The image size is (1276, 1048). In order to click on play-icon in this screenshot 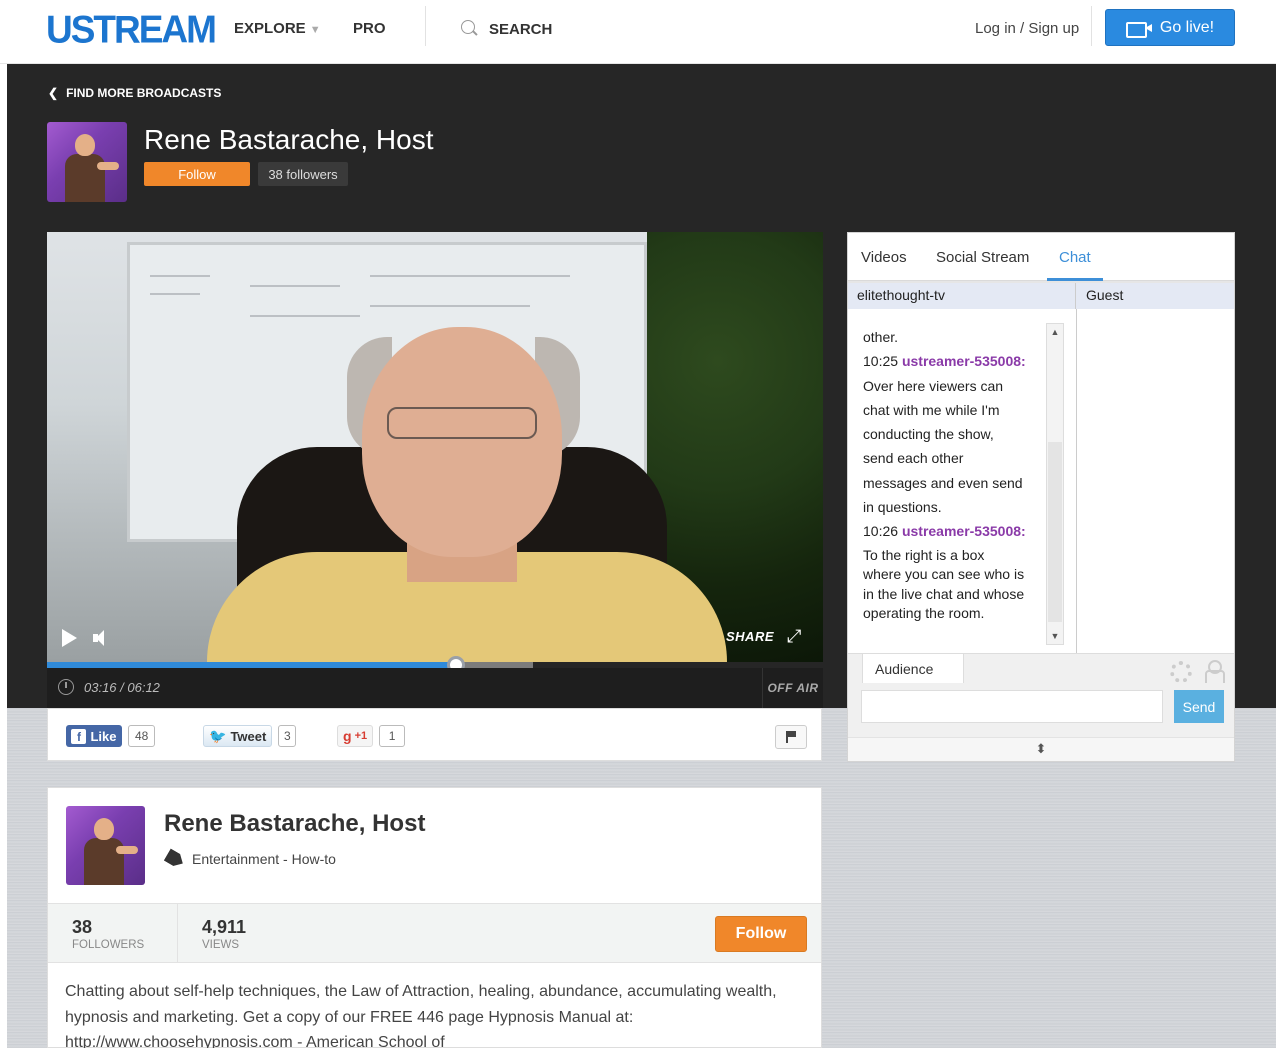, I will do `click(69, 638)`.